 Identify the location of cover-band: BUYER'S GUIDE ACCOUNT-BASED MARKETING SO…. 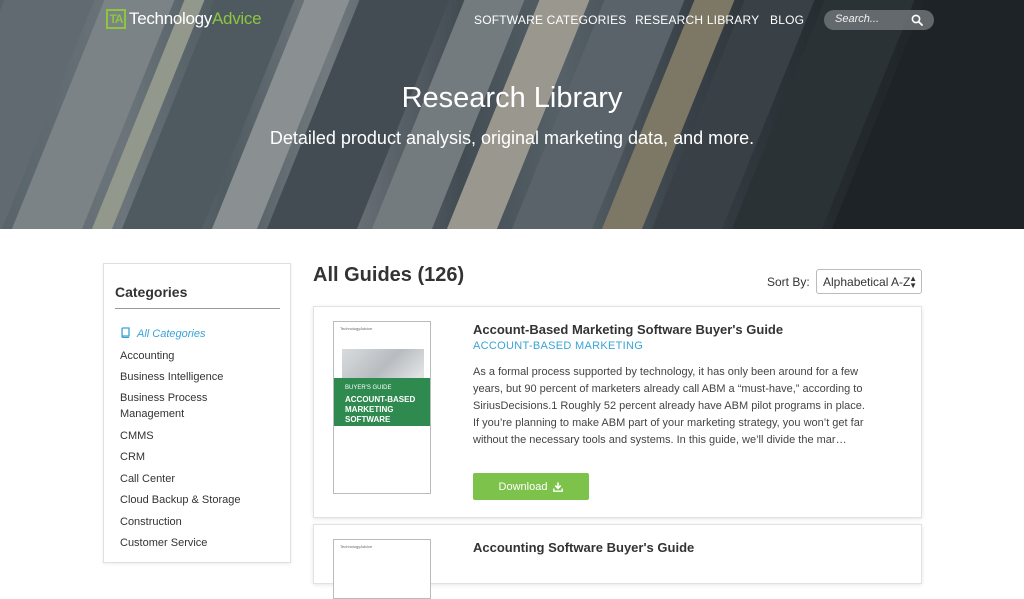
(382, 402).